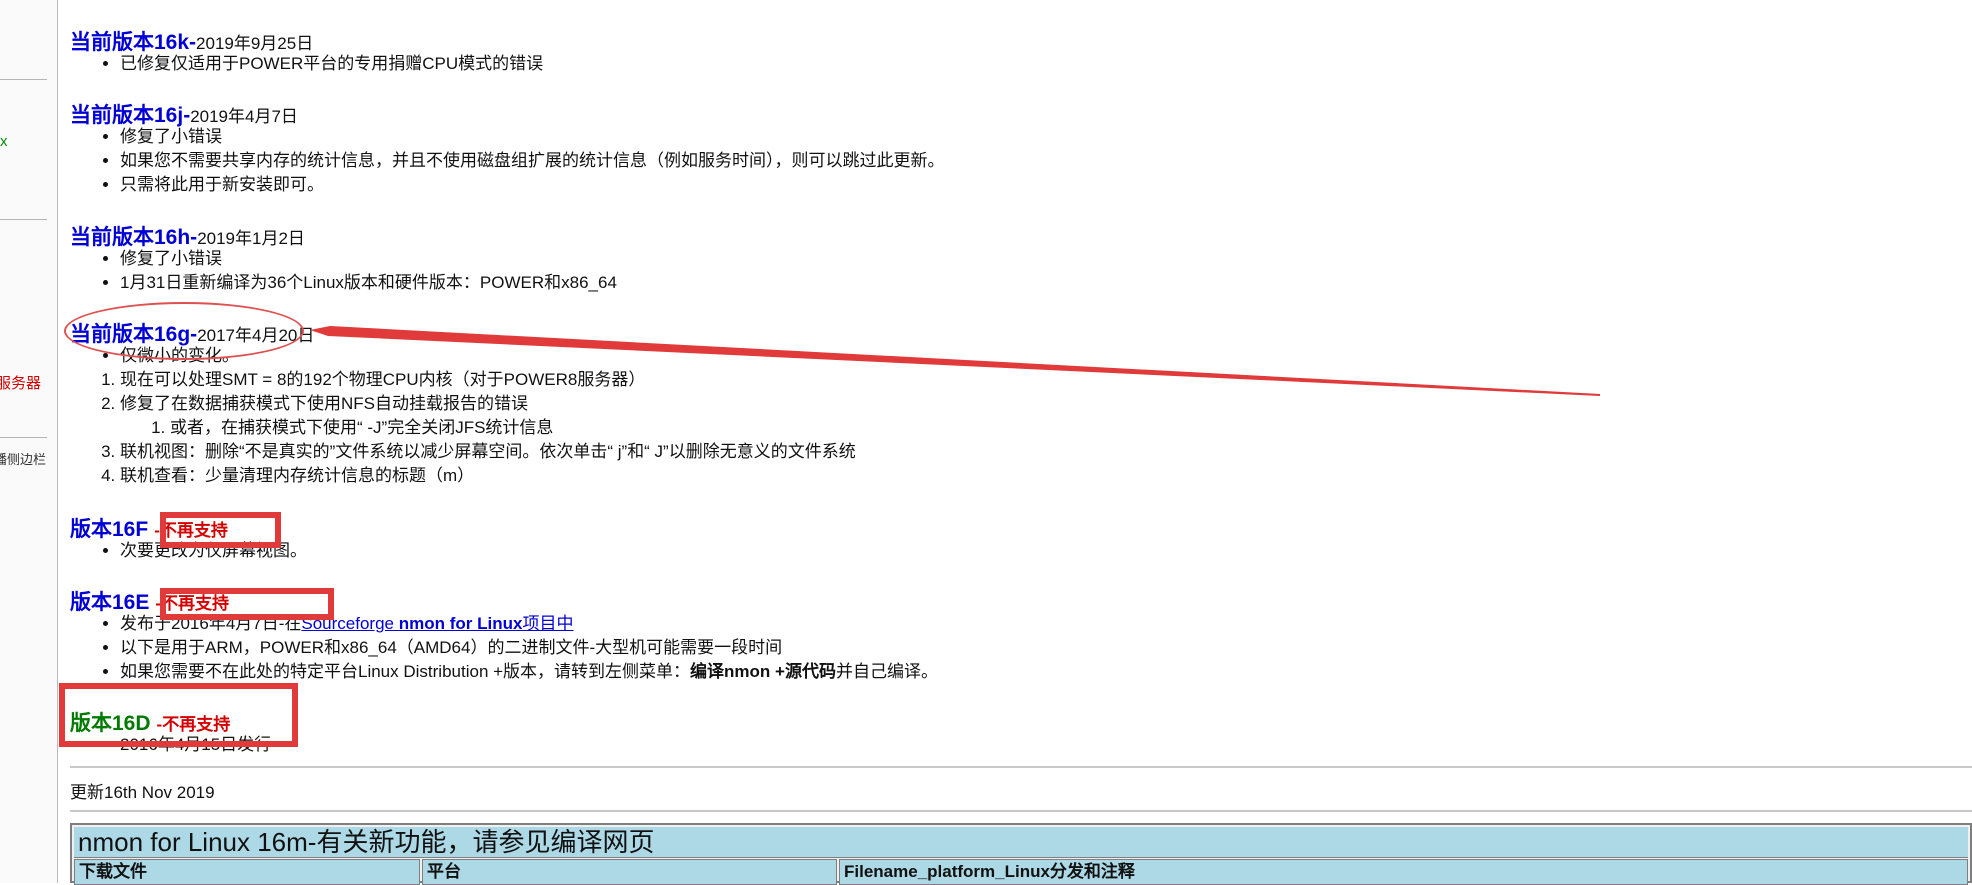  Describe the element at coordinates (179, 356) in the screenshot. I see `list-item: 仅微小的变化。` at that location.